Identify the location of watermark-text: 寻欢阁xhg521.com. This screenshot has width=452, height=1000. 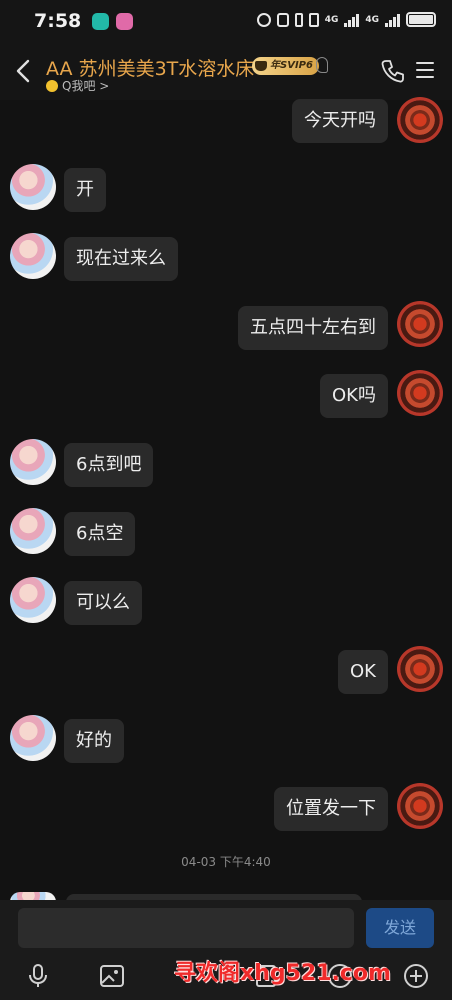
(282, 973).